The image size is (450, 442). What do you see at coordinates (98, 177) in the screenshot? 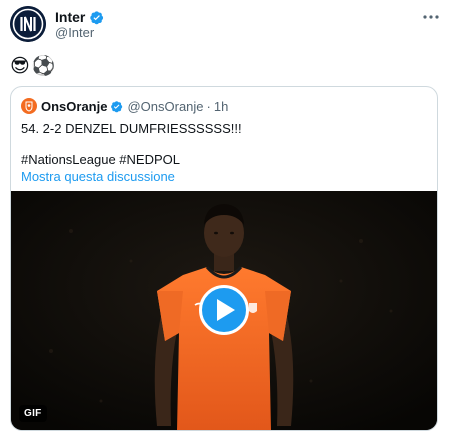
I see `show-thread-link: Mostra questa discussione` at bounding box center [98, 177].